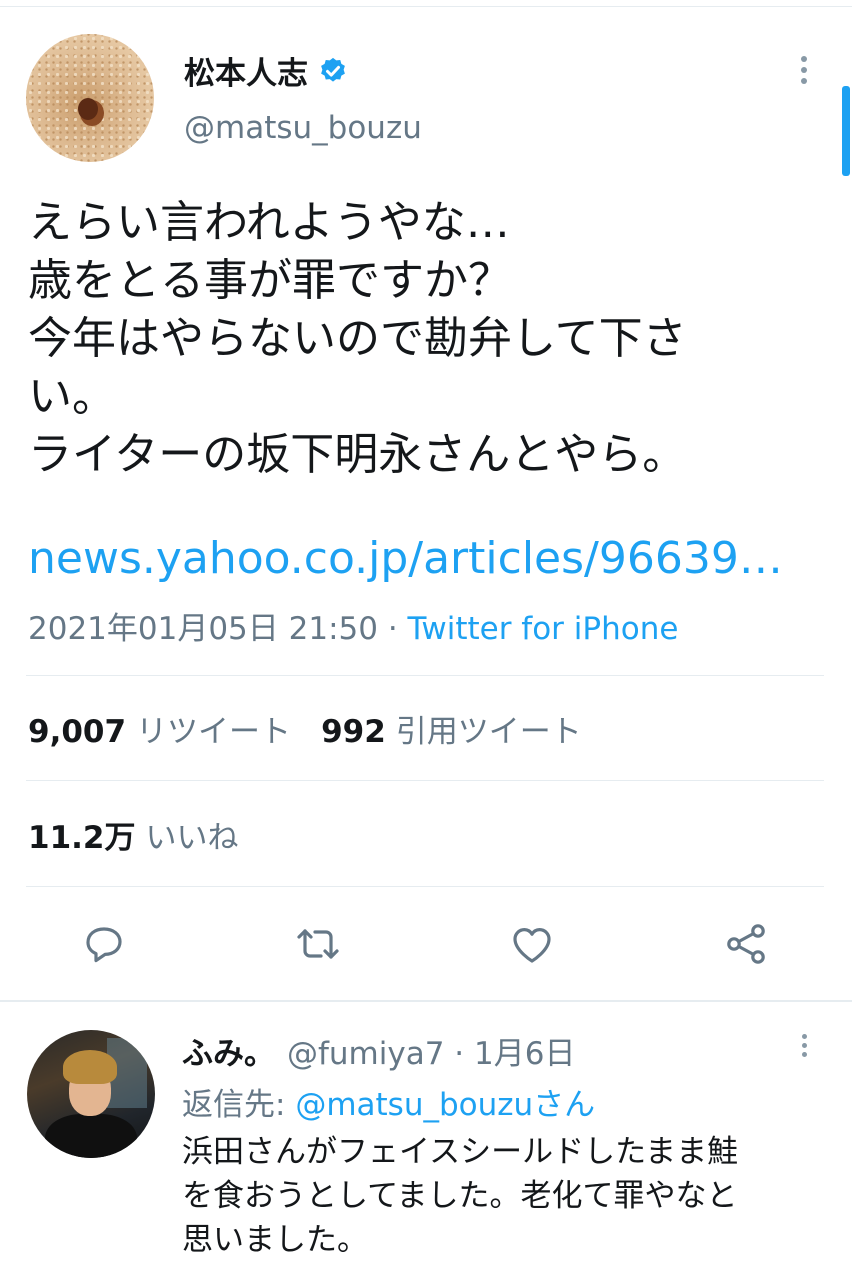  I want to click on retweet-button, so click(318, 944).